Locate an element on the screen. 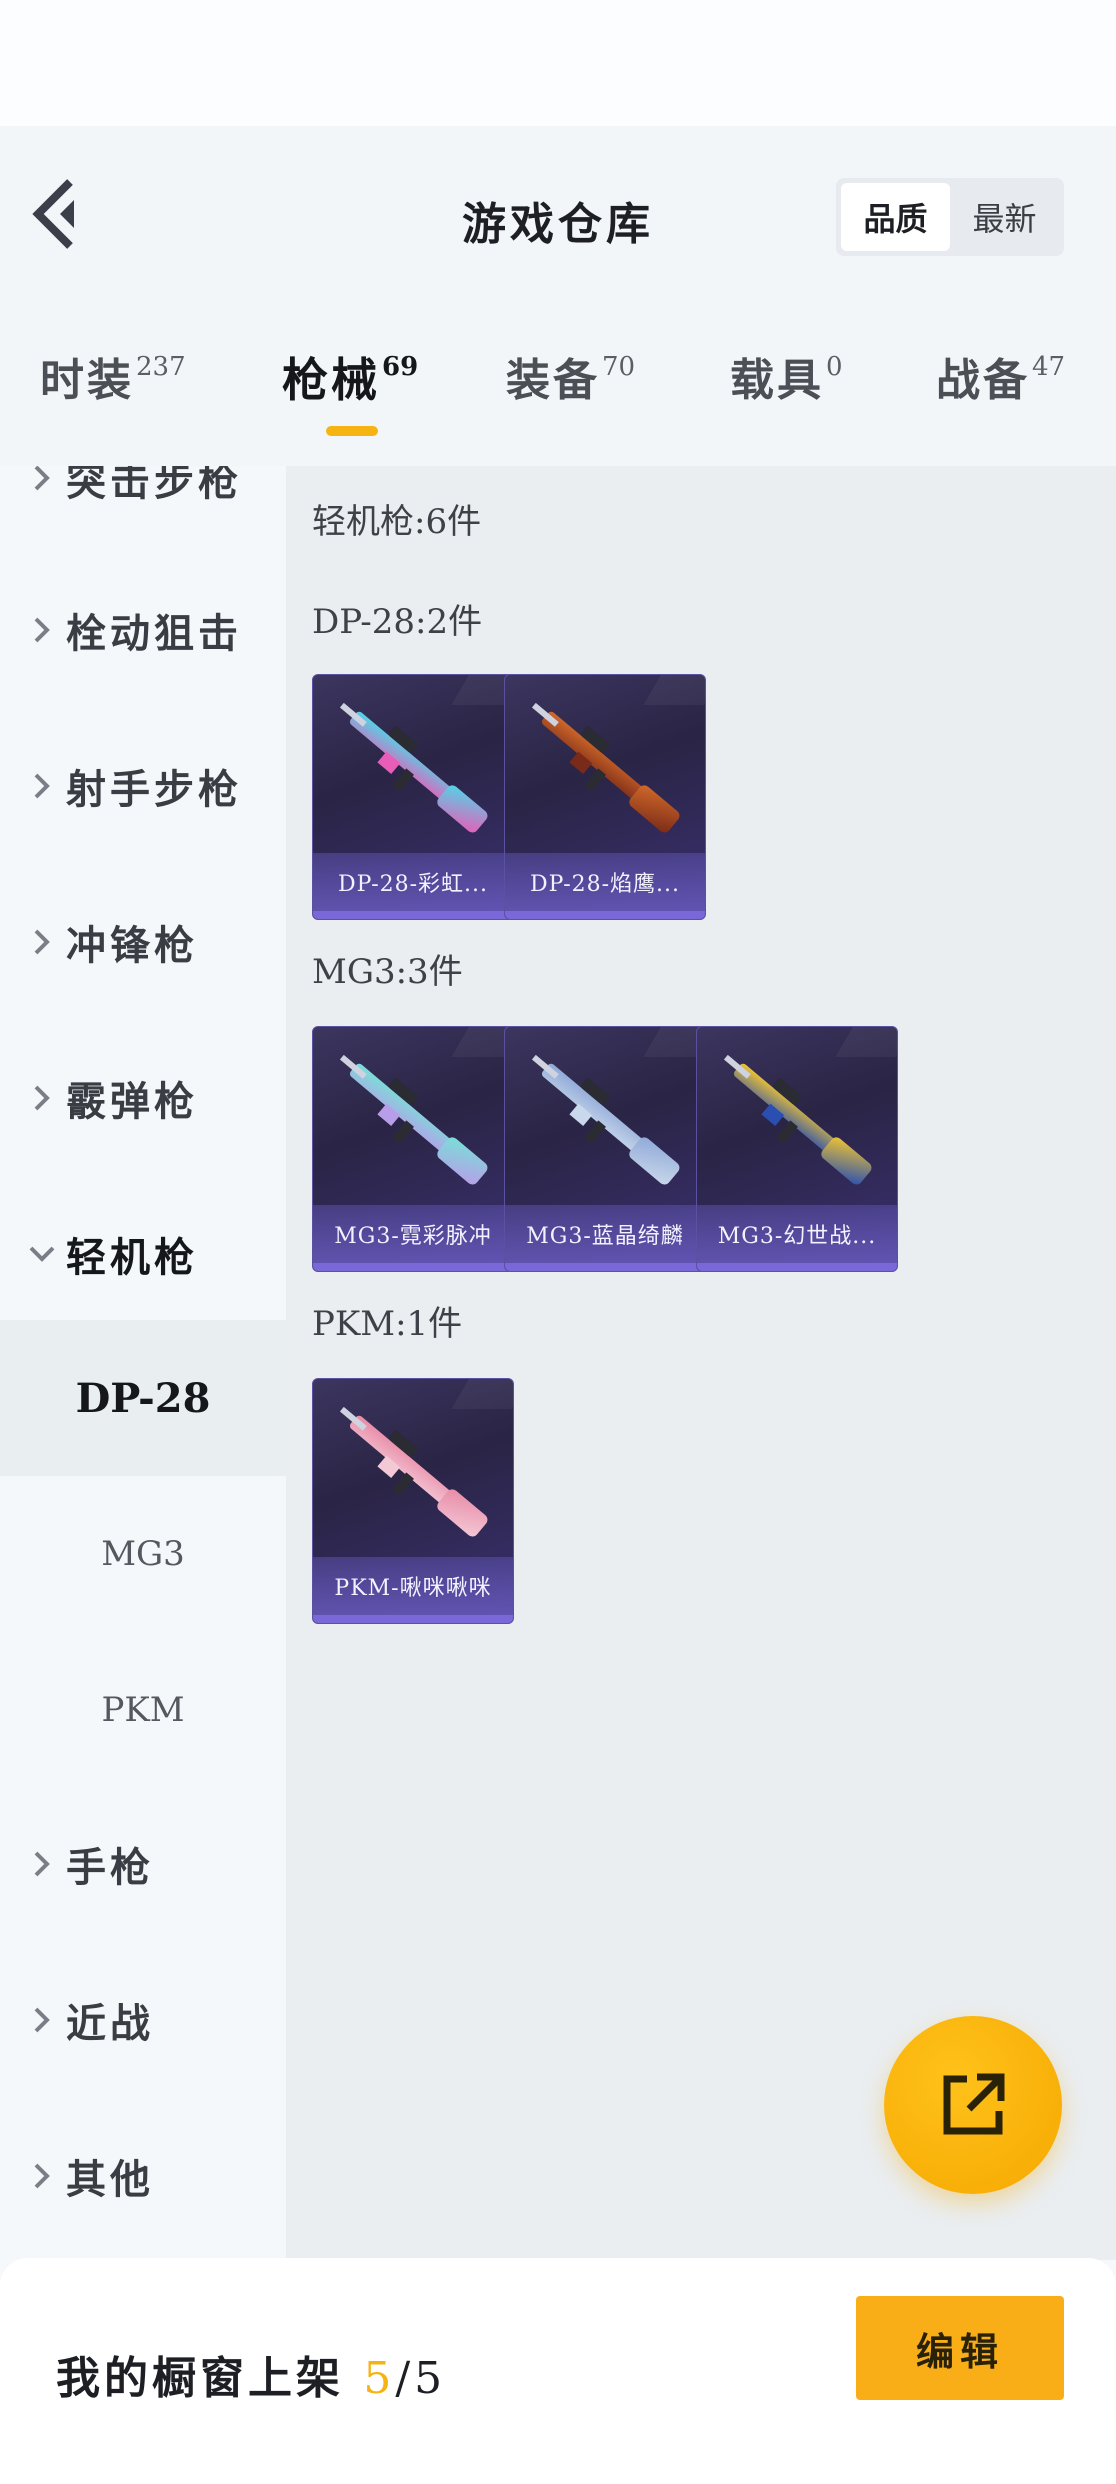 This screenshot has width=1116, height=2484. sidebar-item-lmg: 轻机枪 is located at coordinates (143, 1254).